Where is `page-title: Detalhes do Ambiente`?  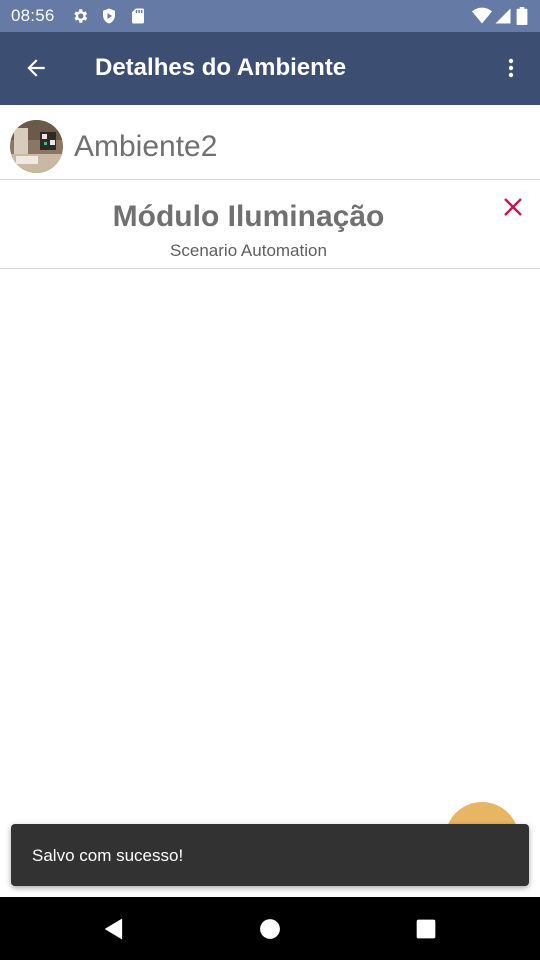
page-title: Detalhes do Ambiente is located at coordinates (221, 67).